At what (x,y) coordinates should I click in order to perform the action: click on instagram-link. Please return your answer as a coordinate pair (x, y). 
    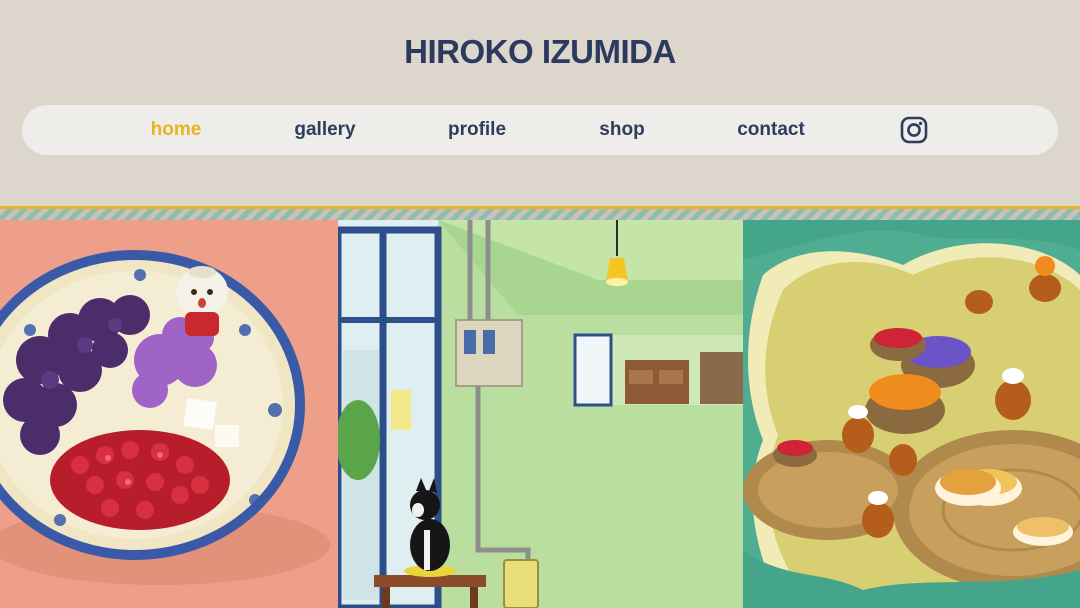
    Looking at the image, I should click on (914, 130).